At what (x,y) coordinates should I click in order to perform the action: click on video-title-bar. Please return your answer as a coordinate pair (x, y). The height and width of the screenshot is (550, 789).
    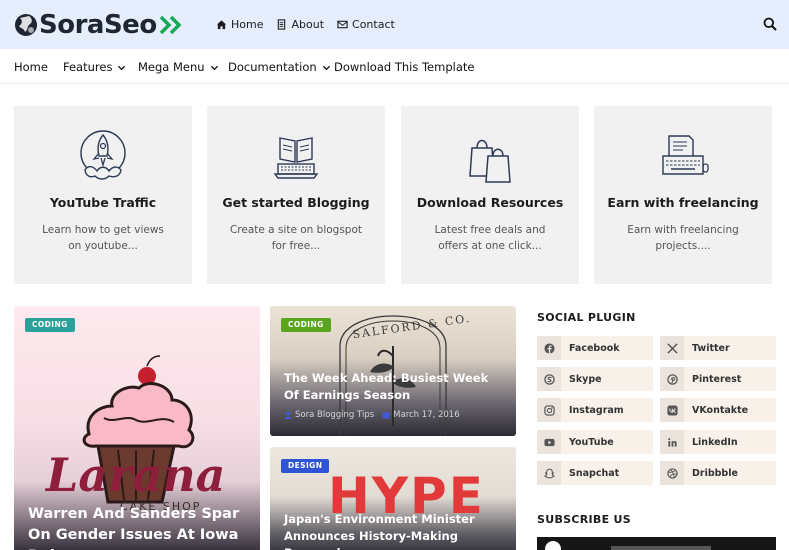
    Looking at the image, I should click on (661, 548).